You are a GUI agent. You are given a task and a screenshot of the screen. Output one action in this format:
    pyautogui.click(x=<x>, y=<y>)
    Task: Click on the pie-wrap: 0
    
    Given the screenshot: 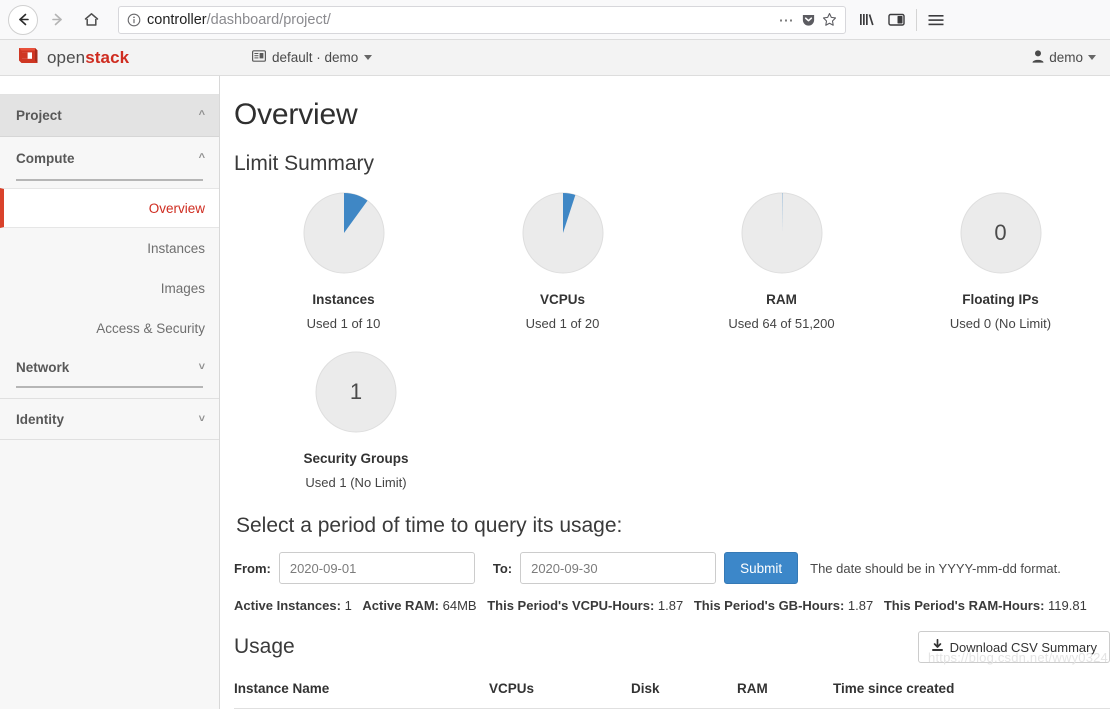 What is the action you would take?
    pyautogui.click(x=1000, y=233)
    